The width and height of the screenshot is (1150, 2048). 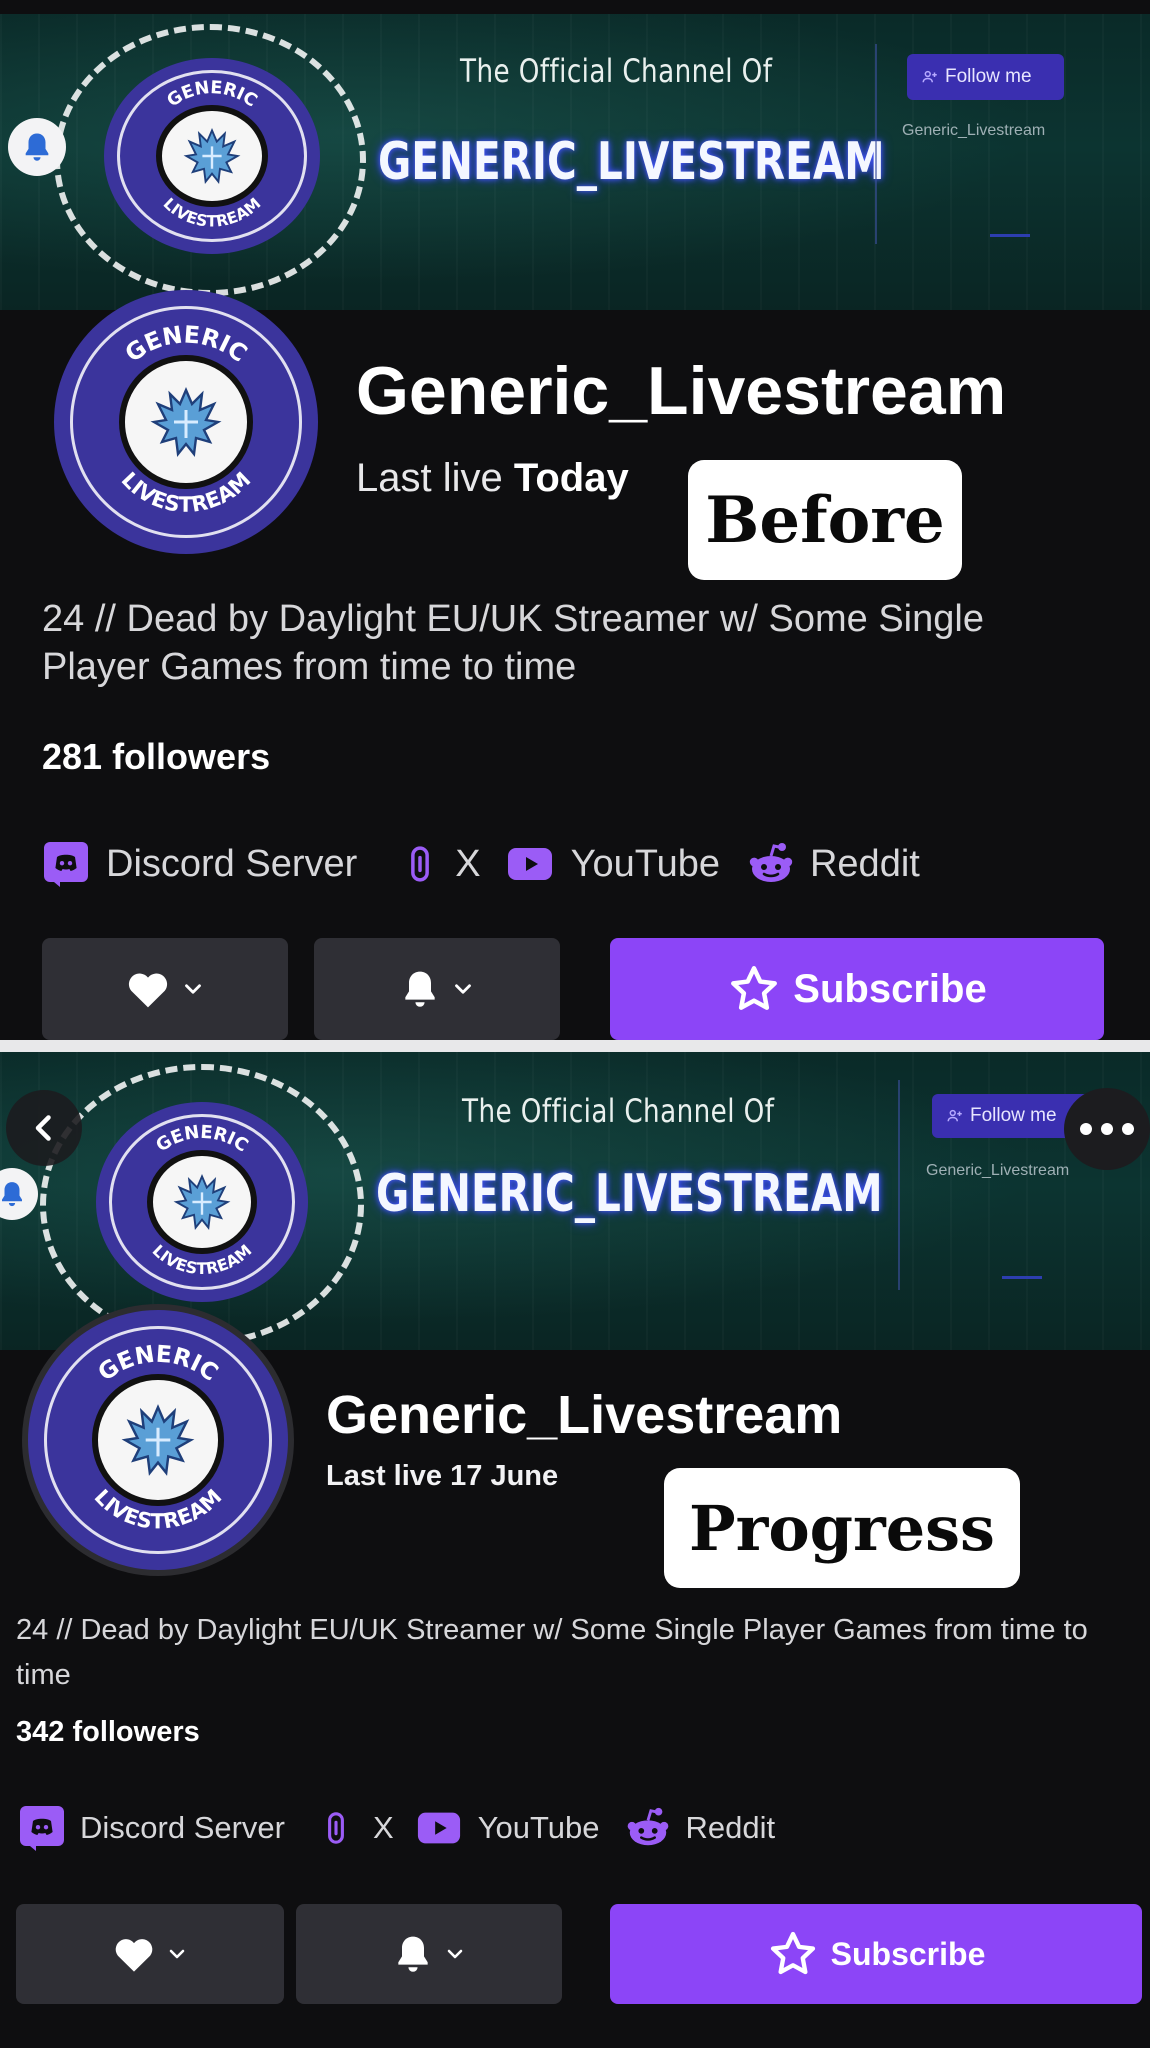 What do you see at coordinates (825, 520) in the screenshot?
I see `before-label: Before` at bounding box center [825, 520].